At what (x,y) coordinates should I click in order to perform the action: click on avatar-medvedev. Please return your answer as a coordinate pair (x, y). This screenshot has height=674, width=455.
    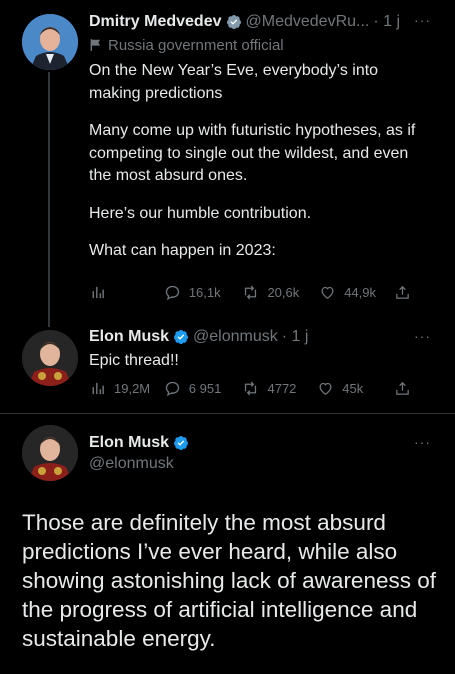
    Looking at the image, I should click on (50, 42).